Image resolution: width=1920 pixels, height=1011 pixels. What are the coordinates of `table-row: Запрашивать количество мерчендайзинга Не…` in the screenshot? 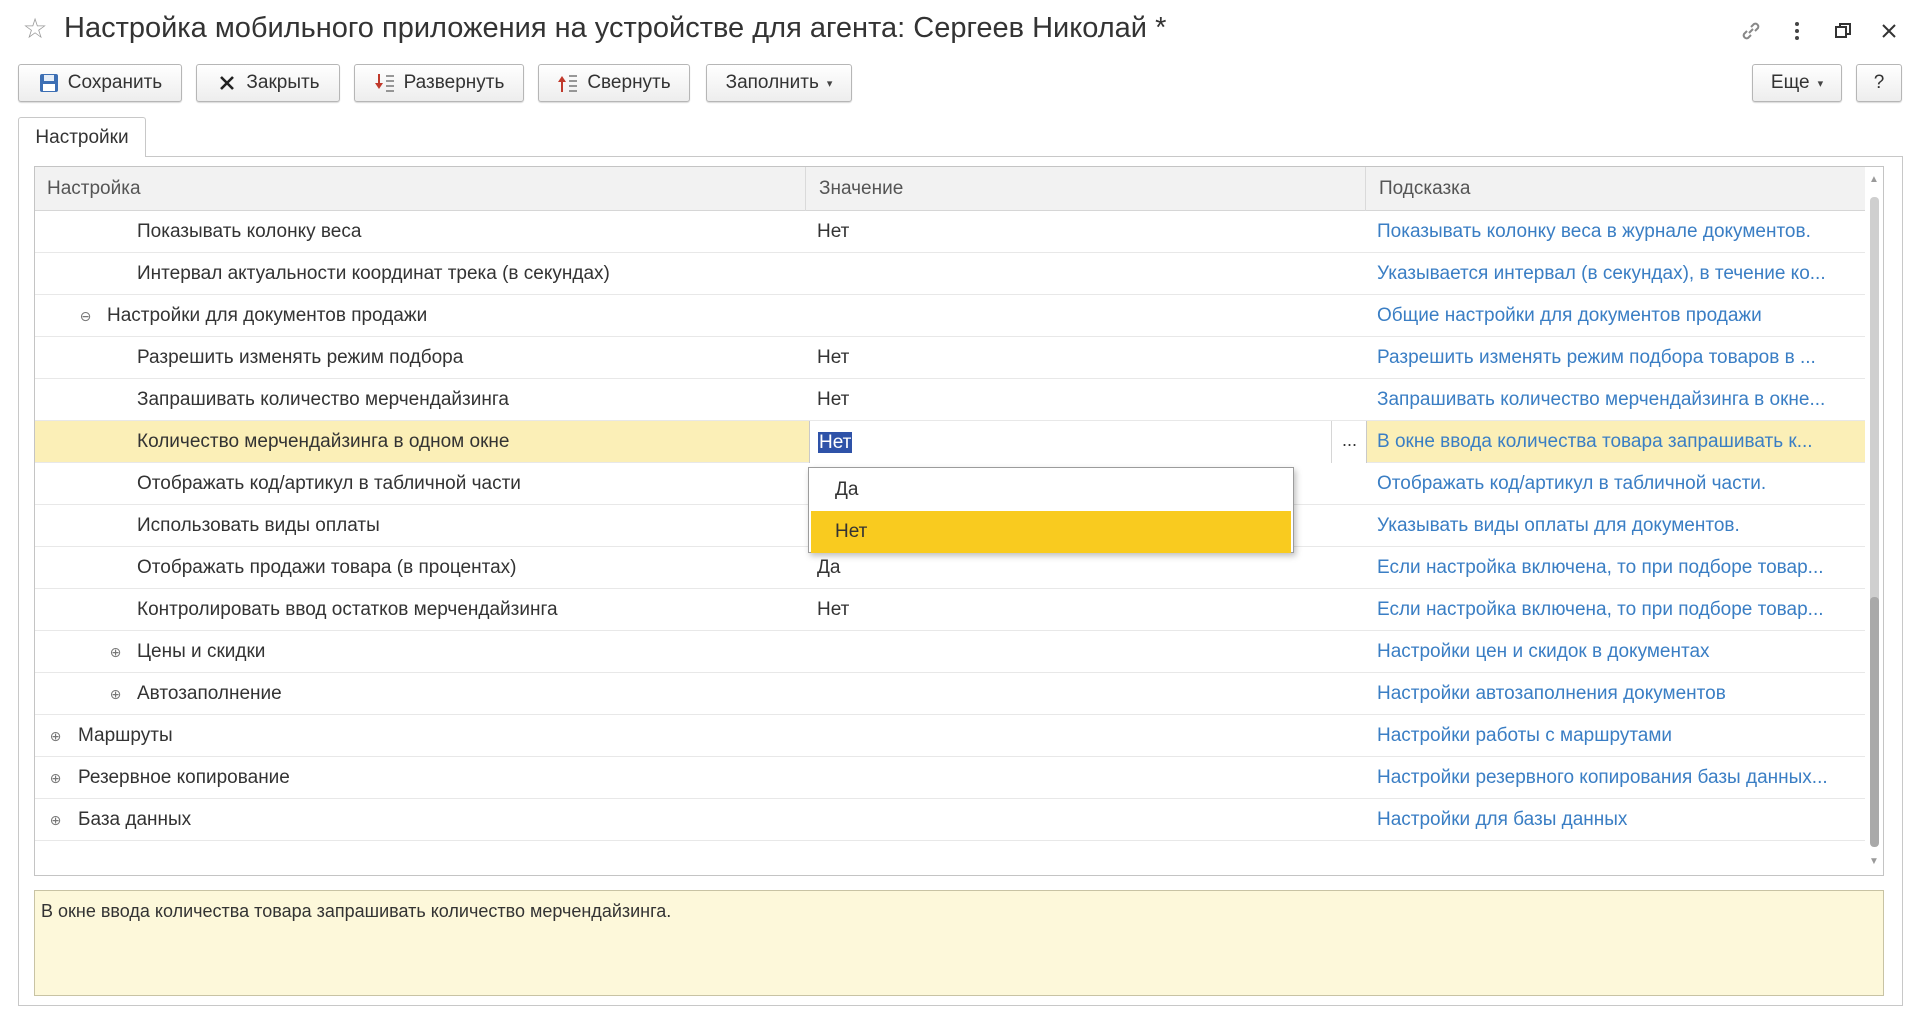 It's located at (950, 400).